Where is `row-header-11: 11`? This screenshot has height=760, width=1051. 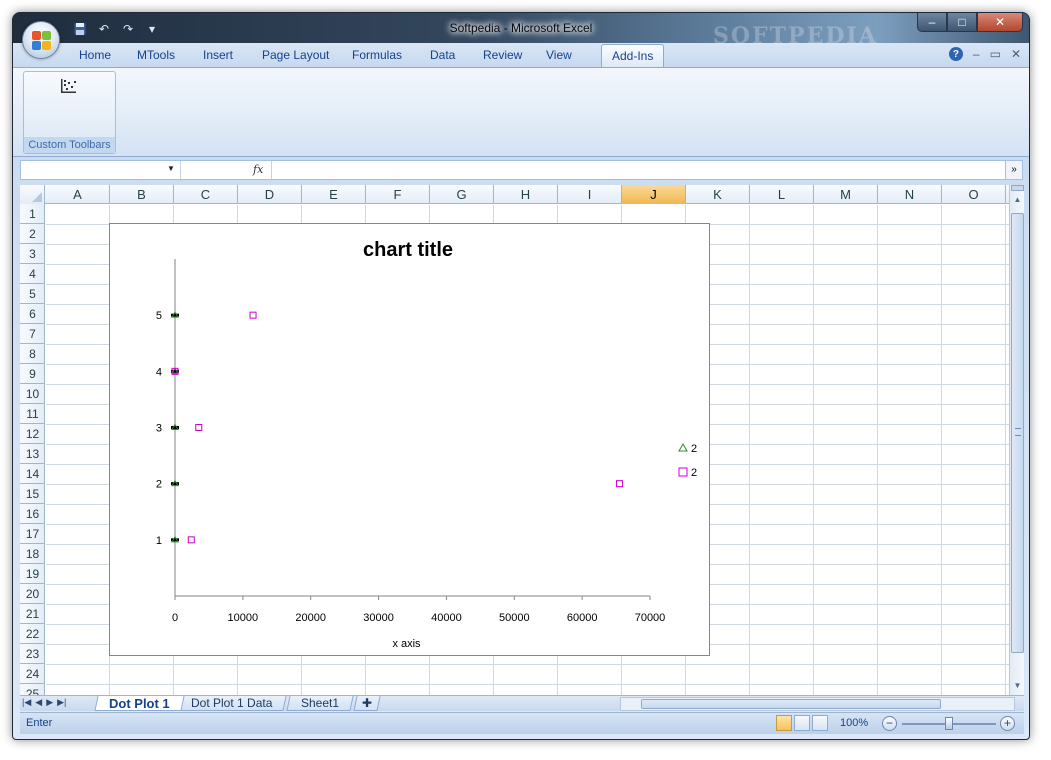
row-header-11: 11 is located at coordinates (32, 414).